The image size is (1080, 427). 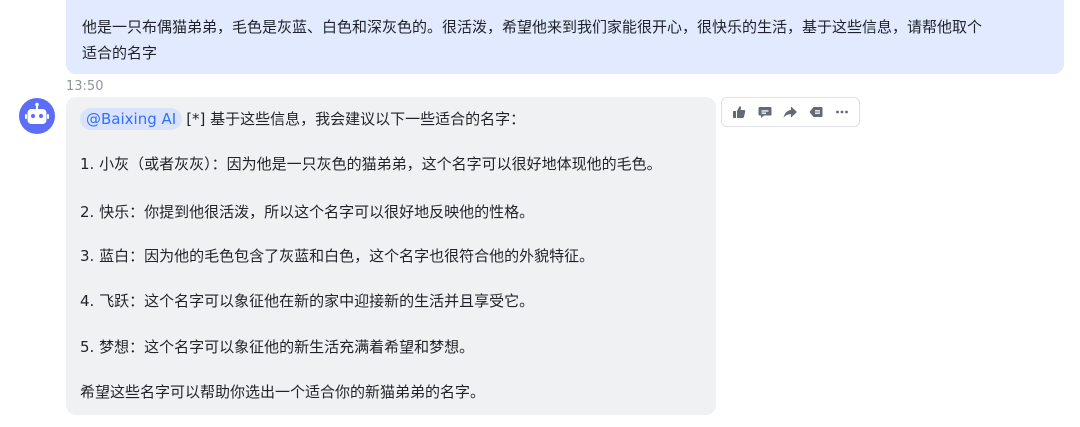 What do you see at coordinates (765, 112) in the screenshot?
I see `comment-icon` at bounding box center [765, 112].